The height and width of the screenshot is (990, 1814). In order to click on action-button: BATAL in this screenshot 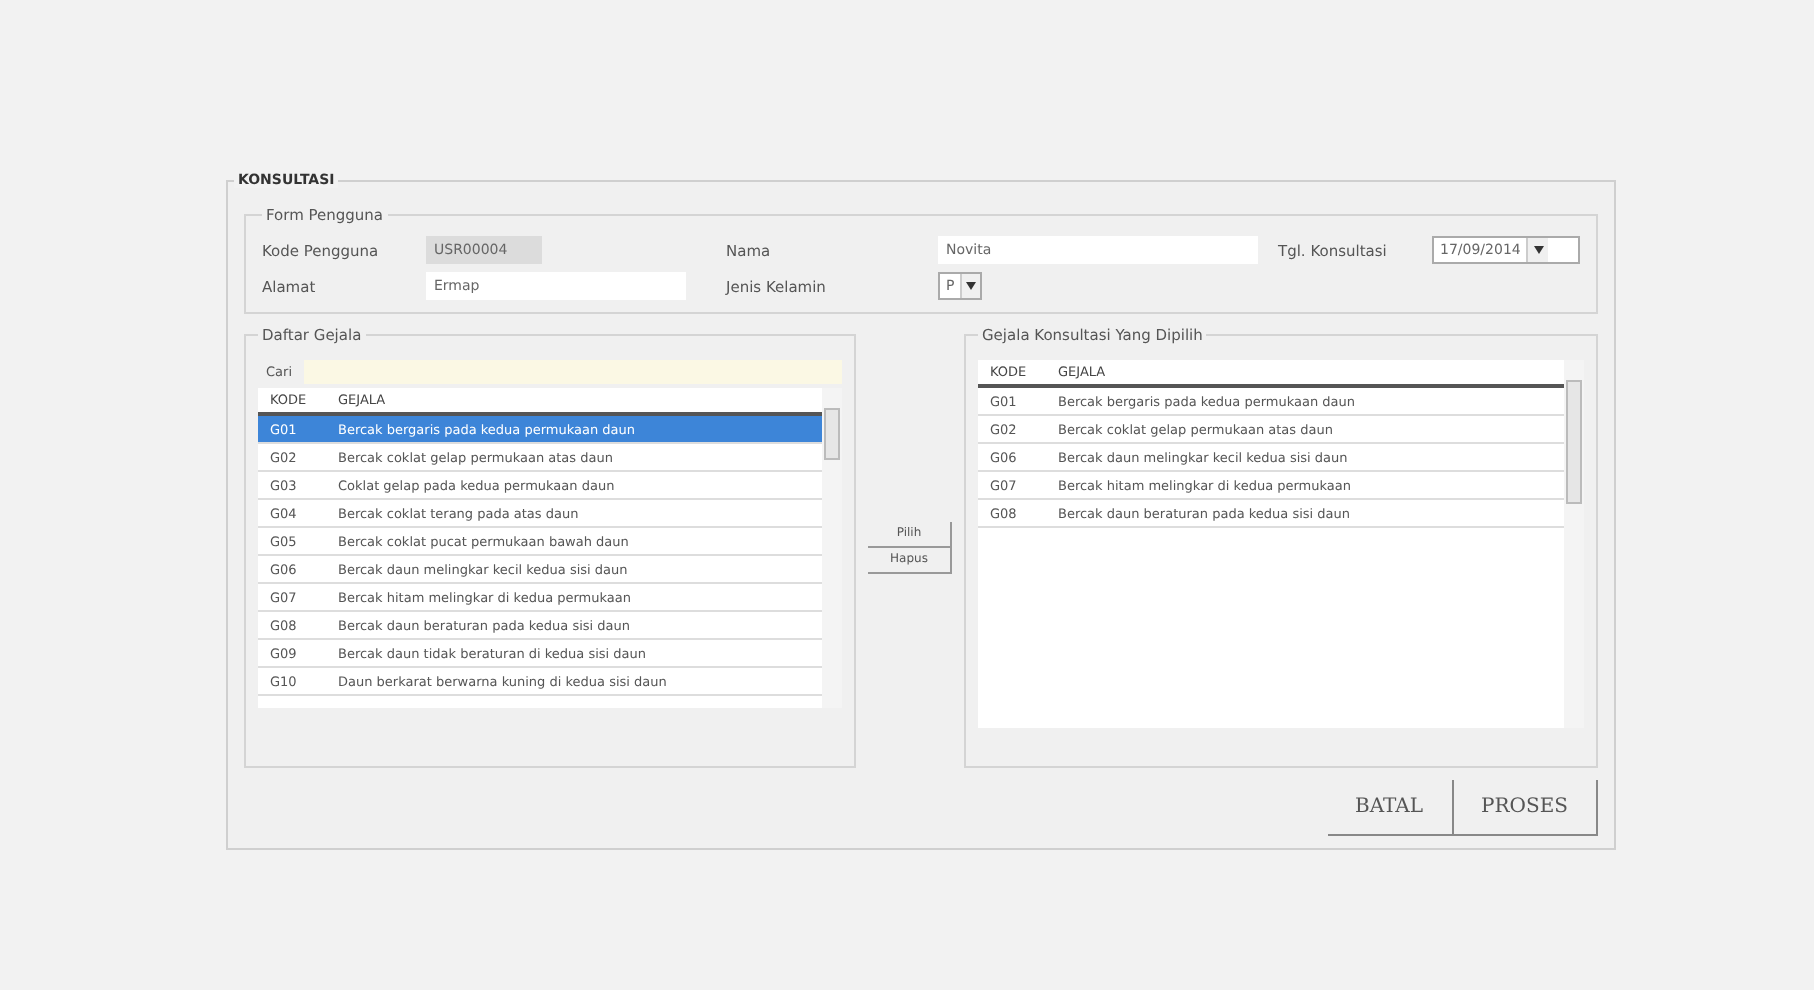, I will do `click(1390, 808)`.